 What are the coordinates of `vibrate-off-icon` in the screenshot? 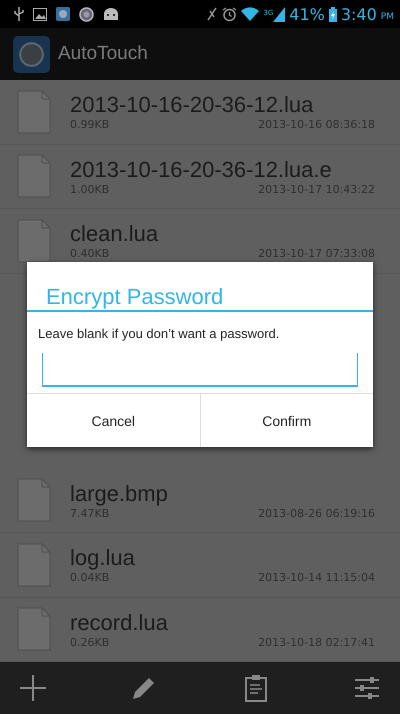 It's located at (212, 14).